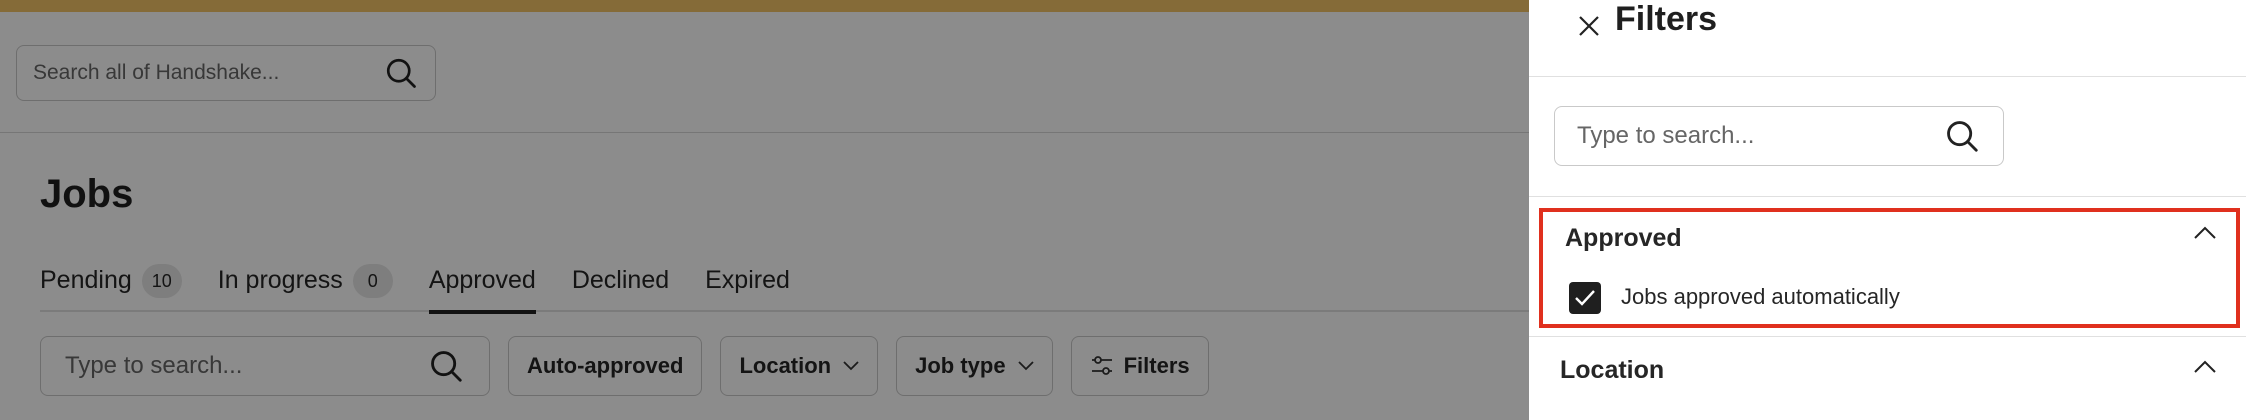 This screenshot has height=420, width=2246. I want to click on checkmark-icon, so click(1585, 298).